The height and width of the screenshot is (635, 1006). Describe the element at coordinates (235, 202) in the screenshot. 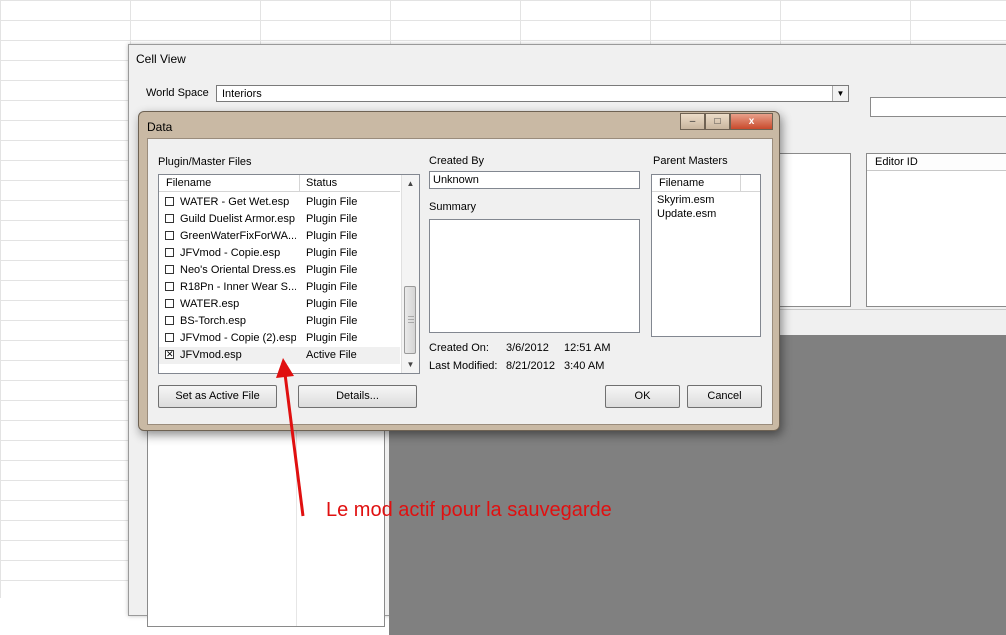

I see `plugin-filename: WATER - Get Wet.esp` at that location.